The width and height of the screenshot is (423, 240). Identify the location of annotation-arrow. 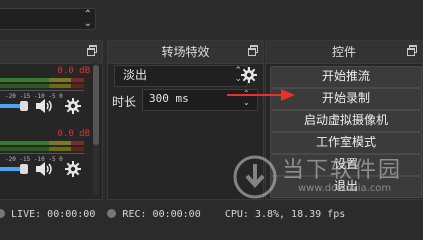
(261, 95).